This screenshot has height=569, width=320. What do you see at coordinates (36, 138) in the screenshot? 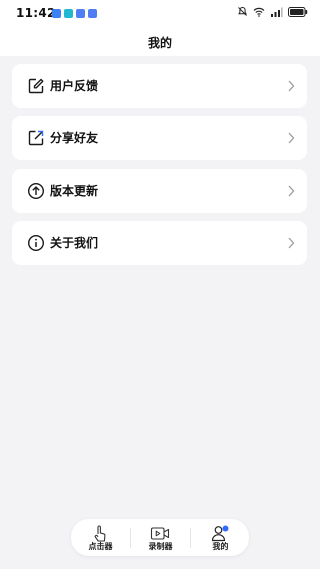
I see `share-icon` at bounding box center [36, 138].